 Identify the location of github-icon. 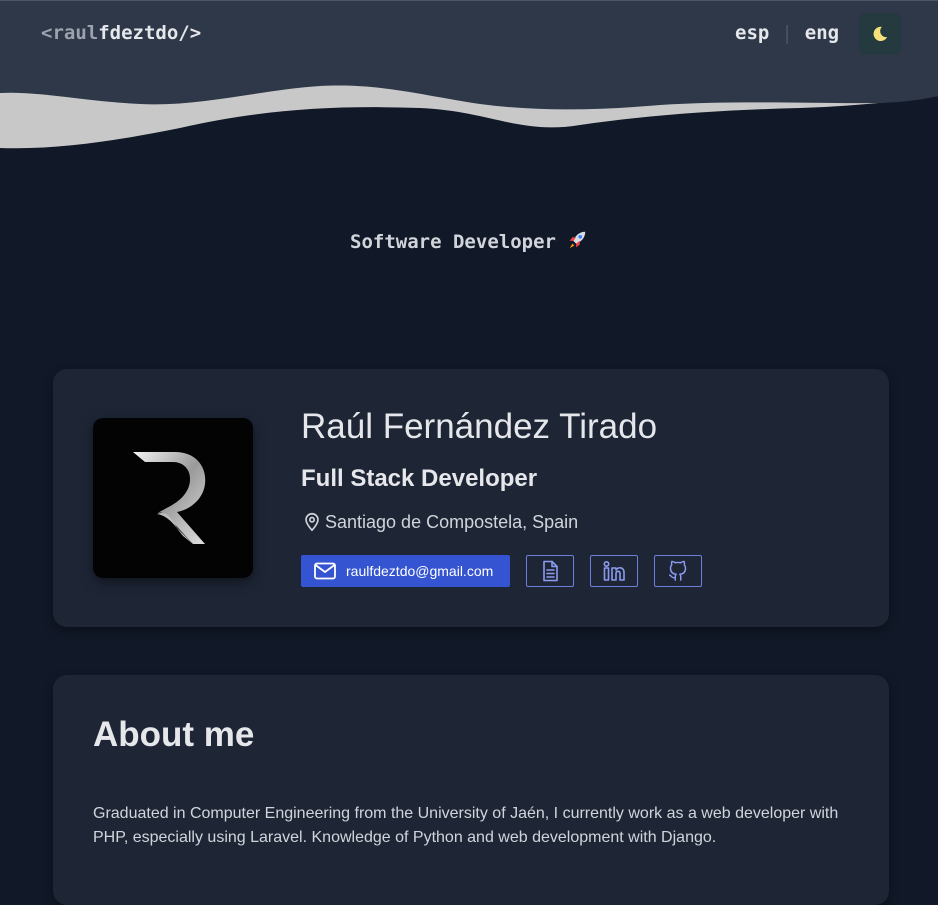
(678, 570).